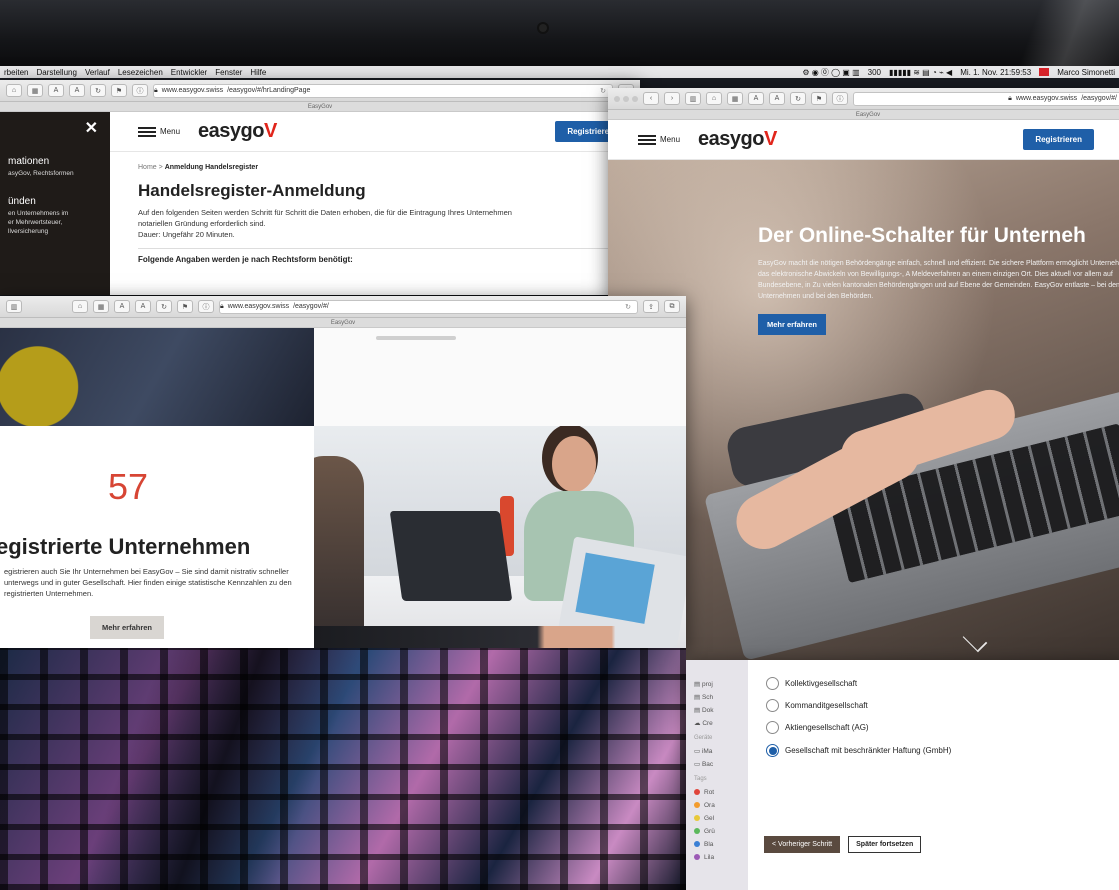 Image resolution: width=1119 pixels, height=890 pixels. What do you see at coordinates (721, 684) in the screenshot?
I see `finder-item: ▤ proj` at bounding box center [721, 684].